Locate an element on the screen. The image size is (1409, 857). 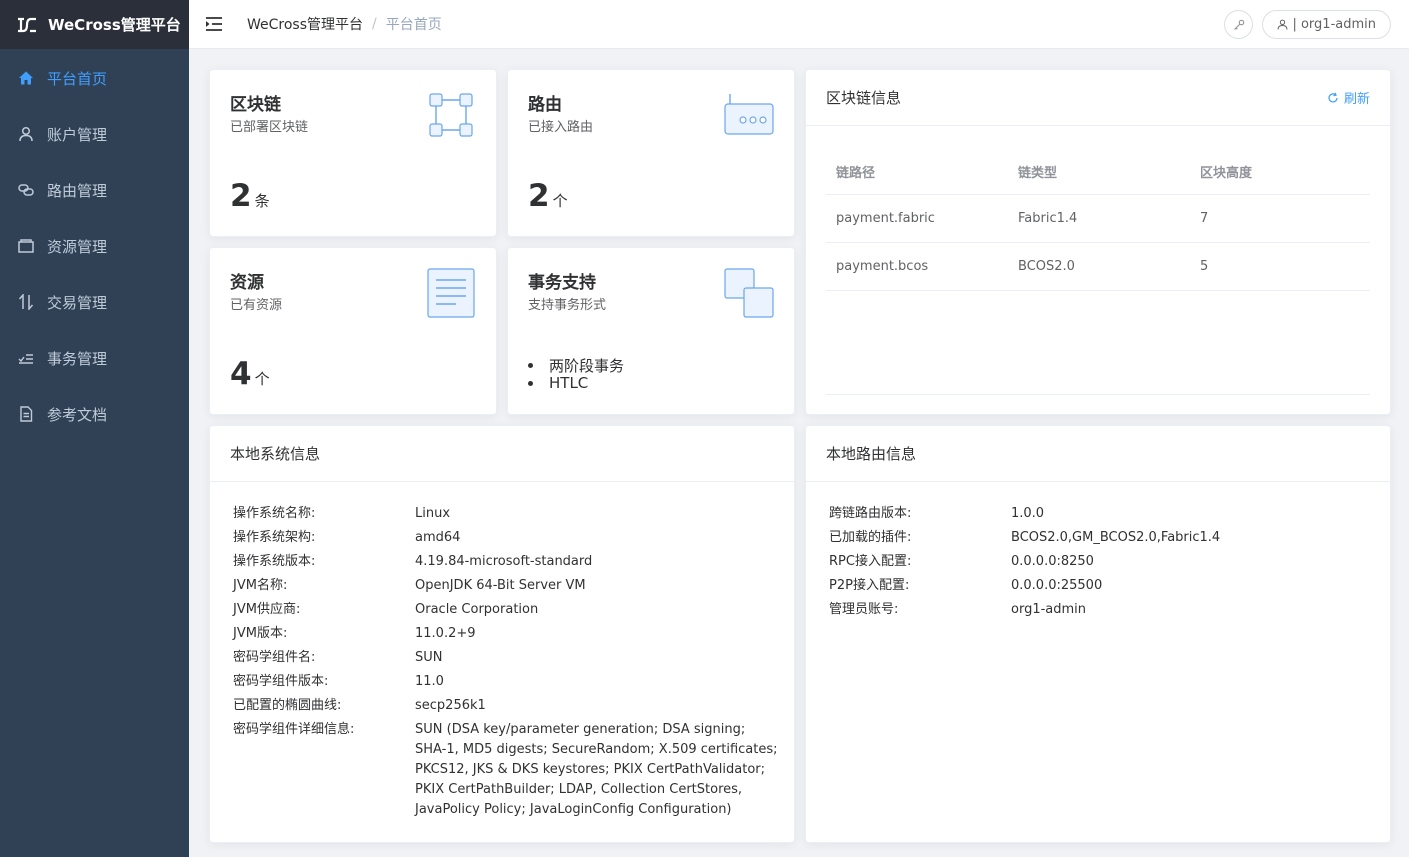
info-label: 操作系统架构: is located at coordinates (274, 537).